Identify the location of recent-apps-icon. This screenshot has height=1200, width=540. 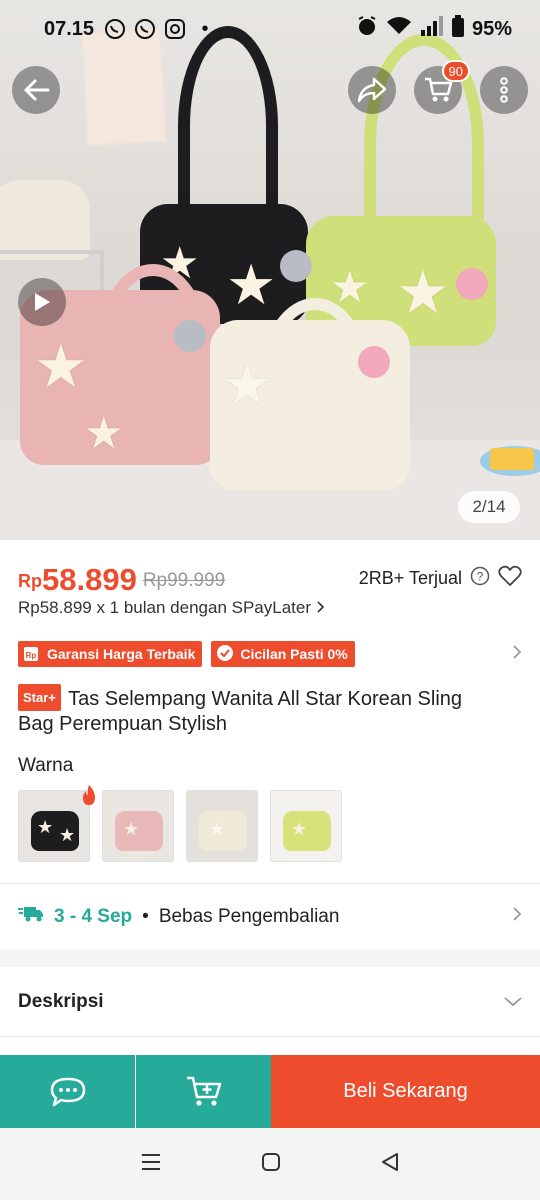
(151, 1164).